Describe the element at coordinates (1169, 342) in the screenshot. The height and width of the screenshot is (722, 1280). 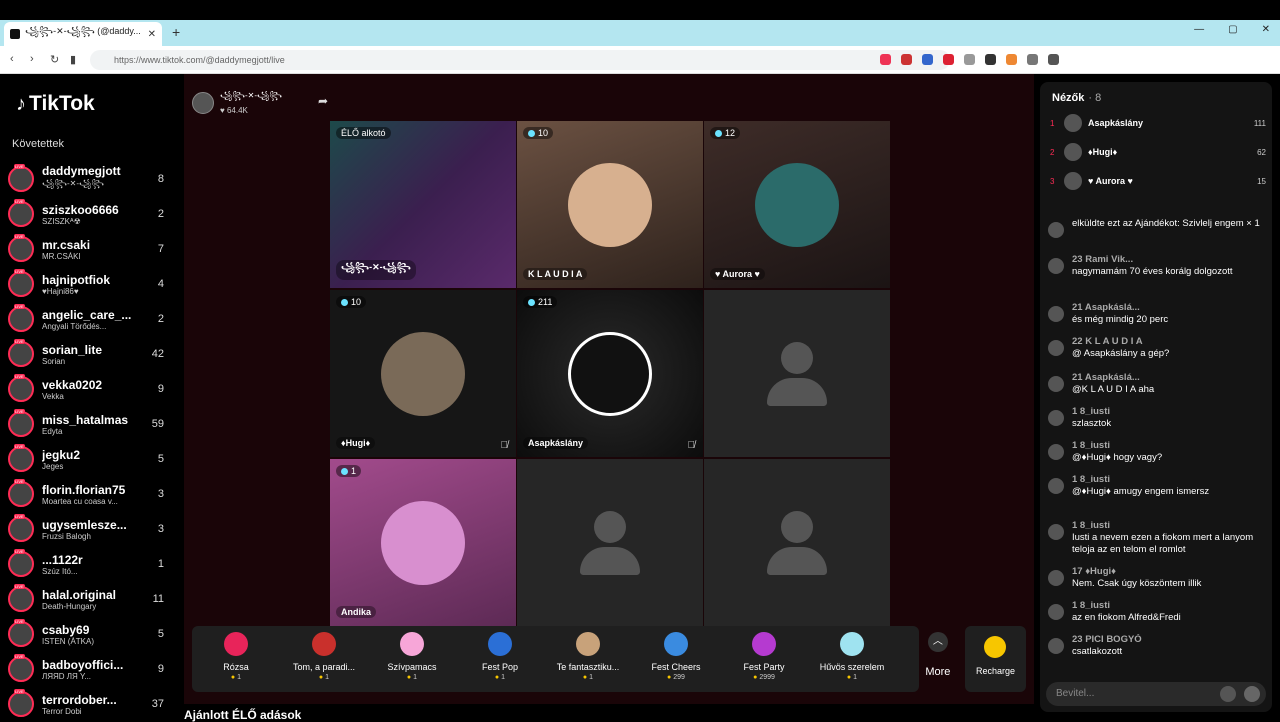
I see `message-author: 22 K L A U D I A` at that location.